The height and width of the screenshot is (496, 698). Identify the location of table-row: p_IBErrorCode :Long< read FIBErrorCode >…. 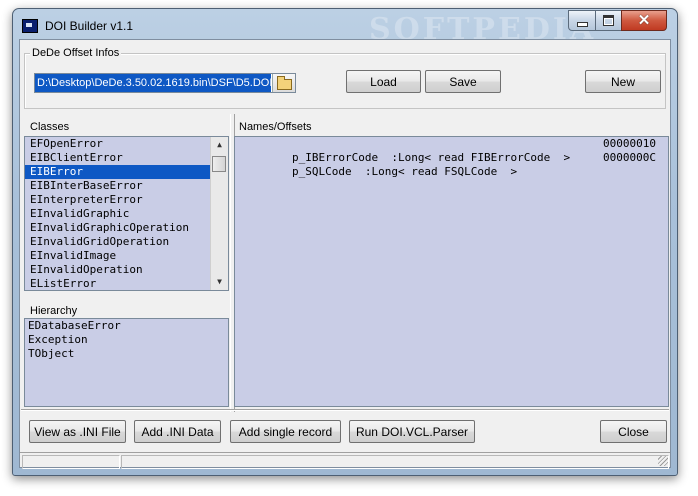
(451, 150).